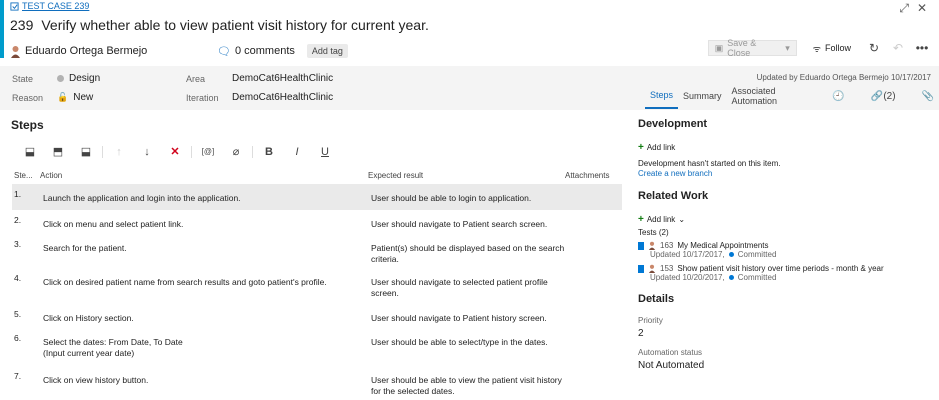 This screenshot has height=400, width=939. What do you see at coordinates (58, 151) in the screenshot?
I see `insert-shared-steps-icon: ⬒` at bounding box center [58, 151].